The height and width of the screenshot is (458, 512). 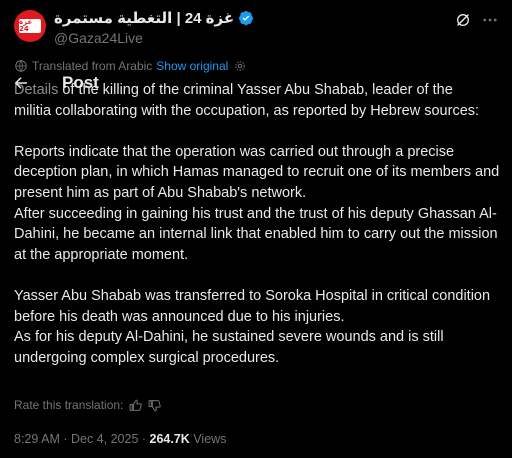 What do you see at coordinates (26, 25) in the screenshot?
I see `avatar-logo-text: غزة 24` at bounding box center [26, 25].